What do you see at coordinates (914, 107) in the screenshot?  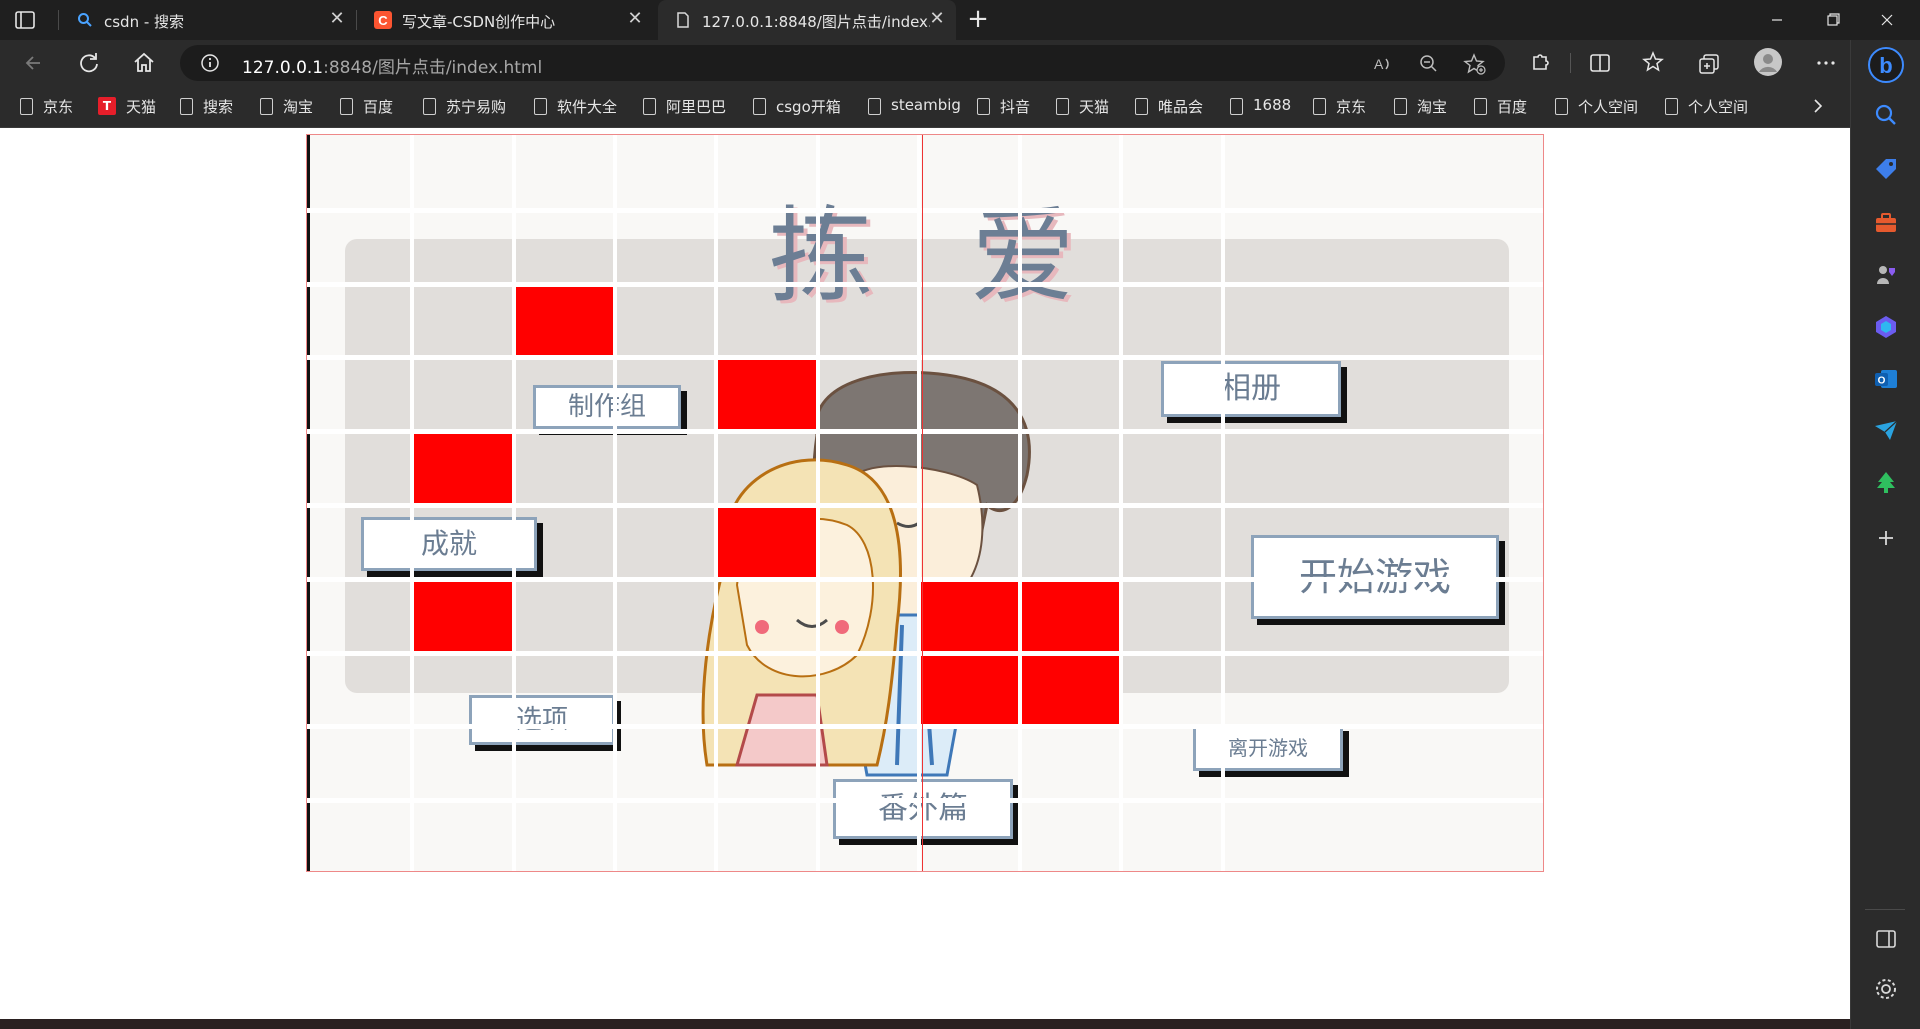 I see `bookmark-item: steambig` at bounding box center [914, 107].